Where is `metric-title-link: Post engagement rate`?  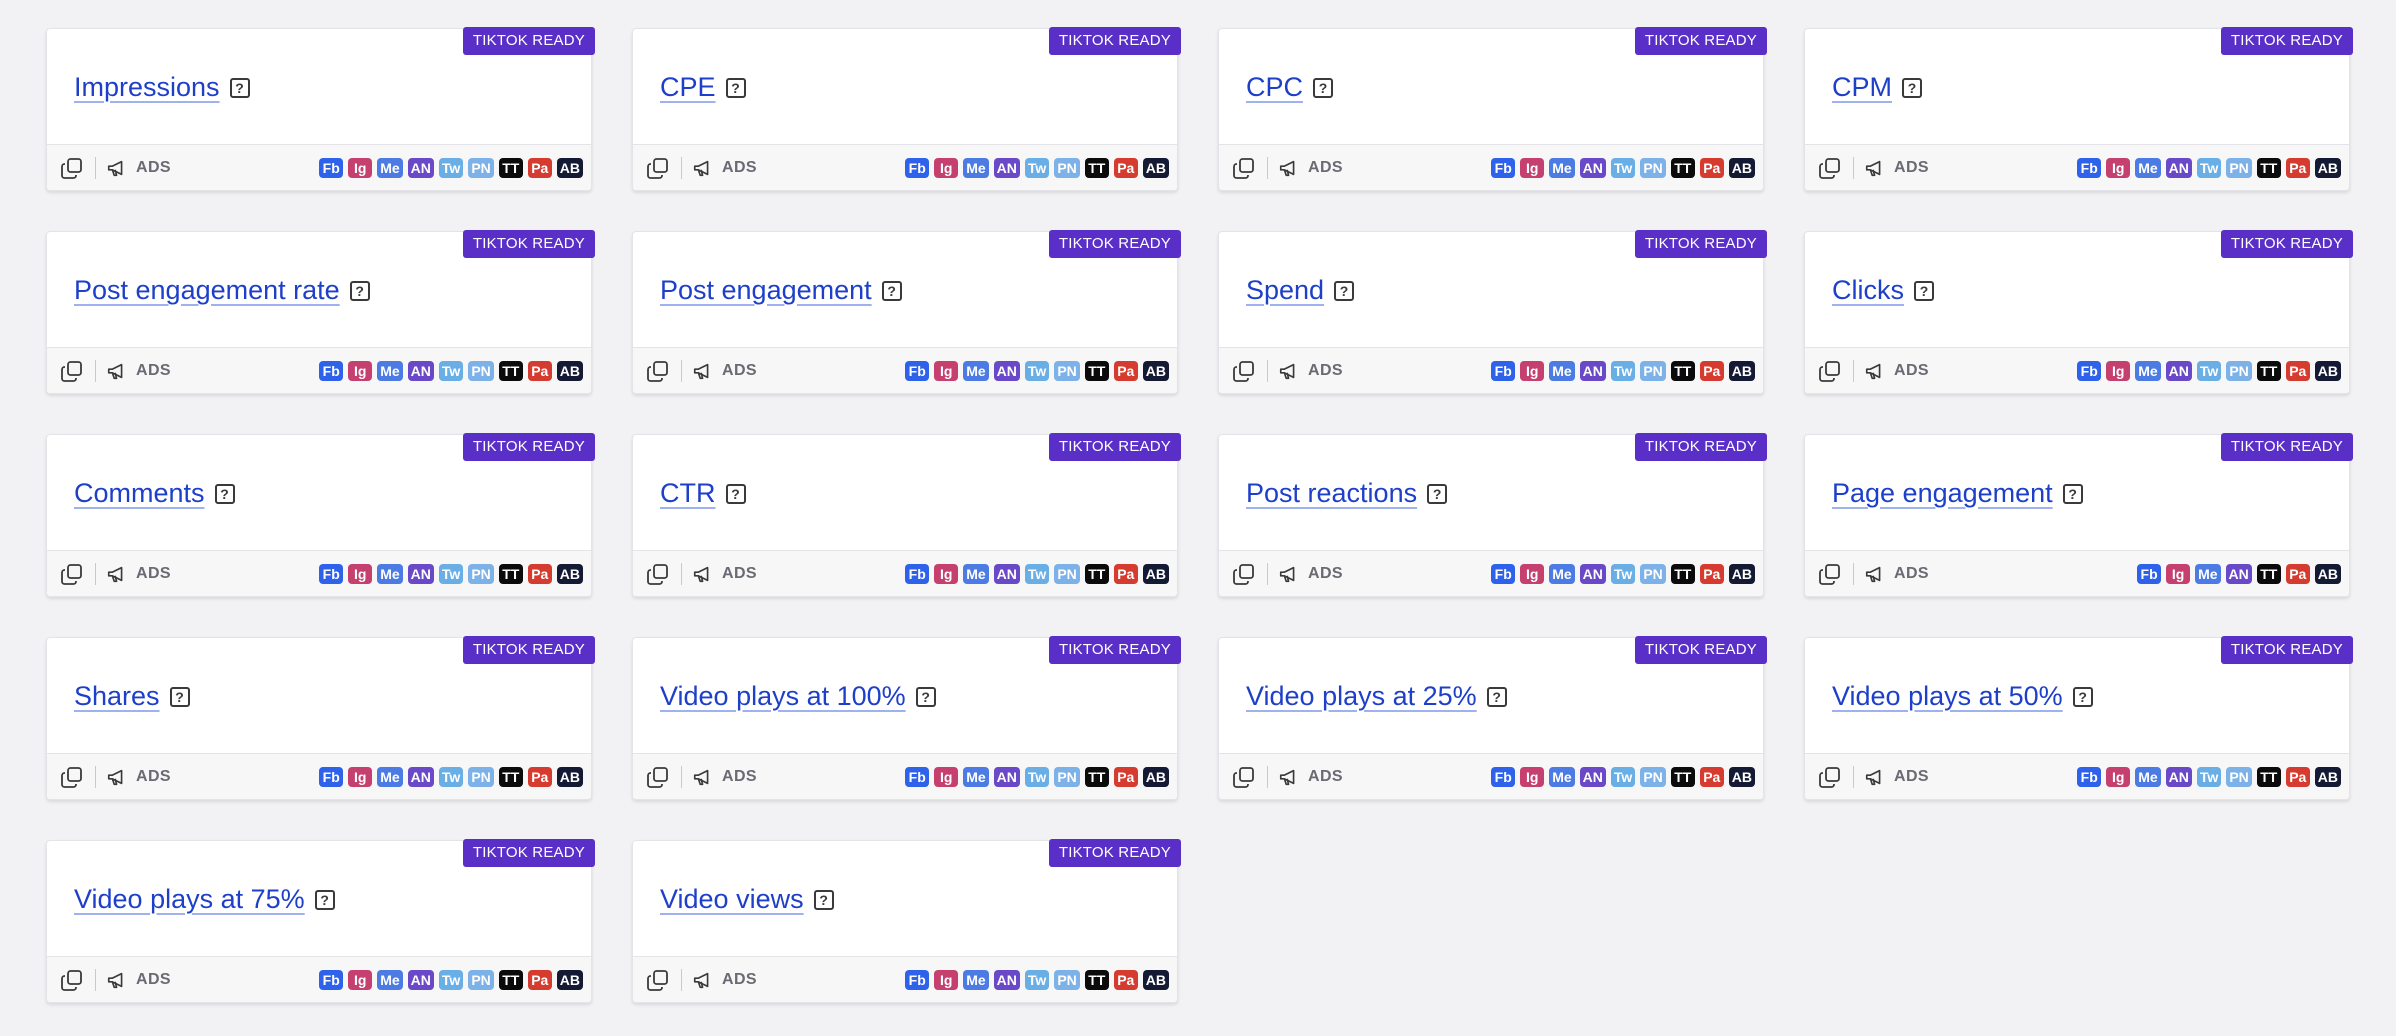 metric-title-link: Post engagement rate is located at coordinates (207, 290).